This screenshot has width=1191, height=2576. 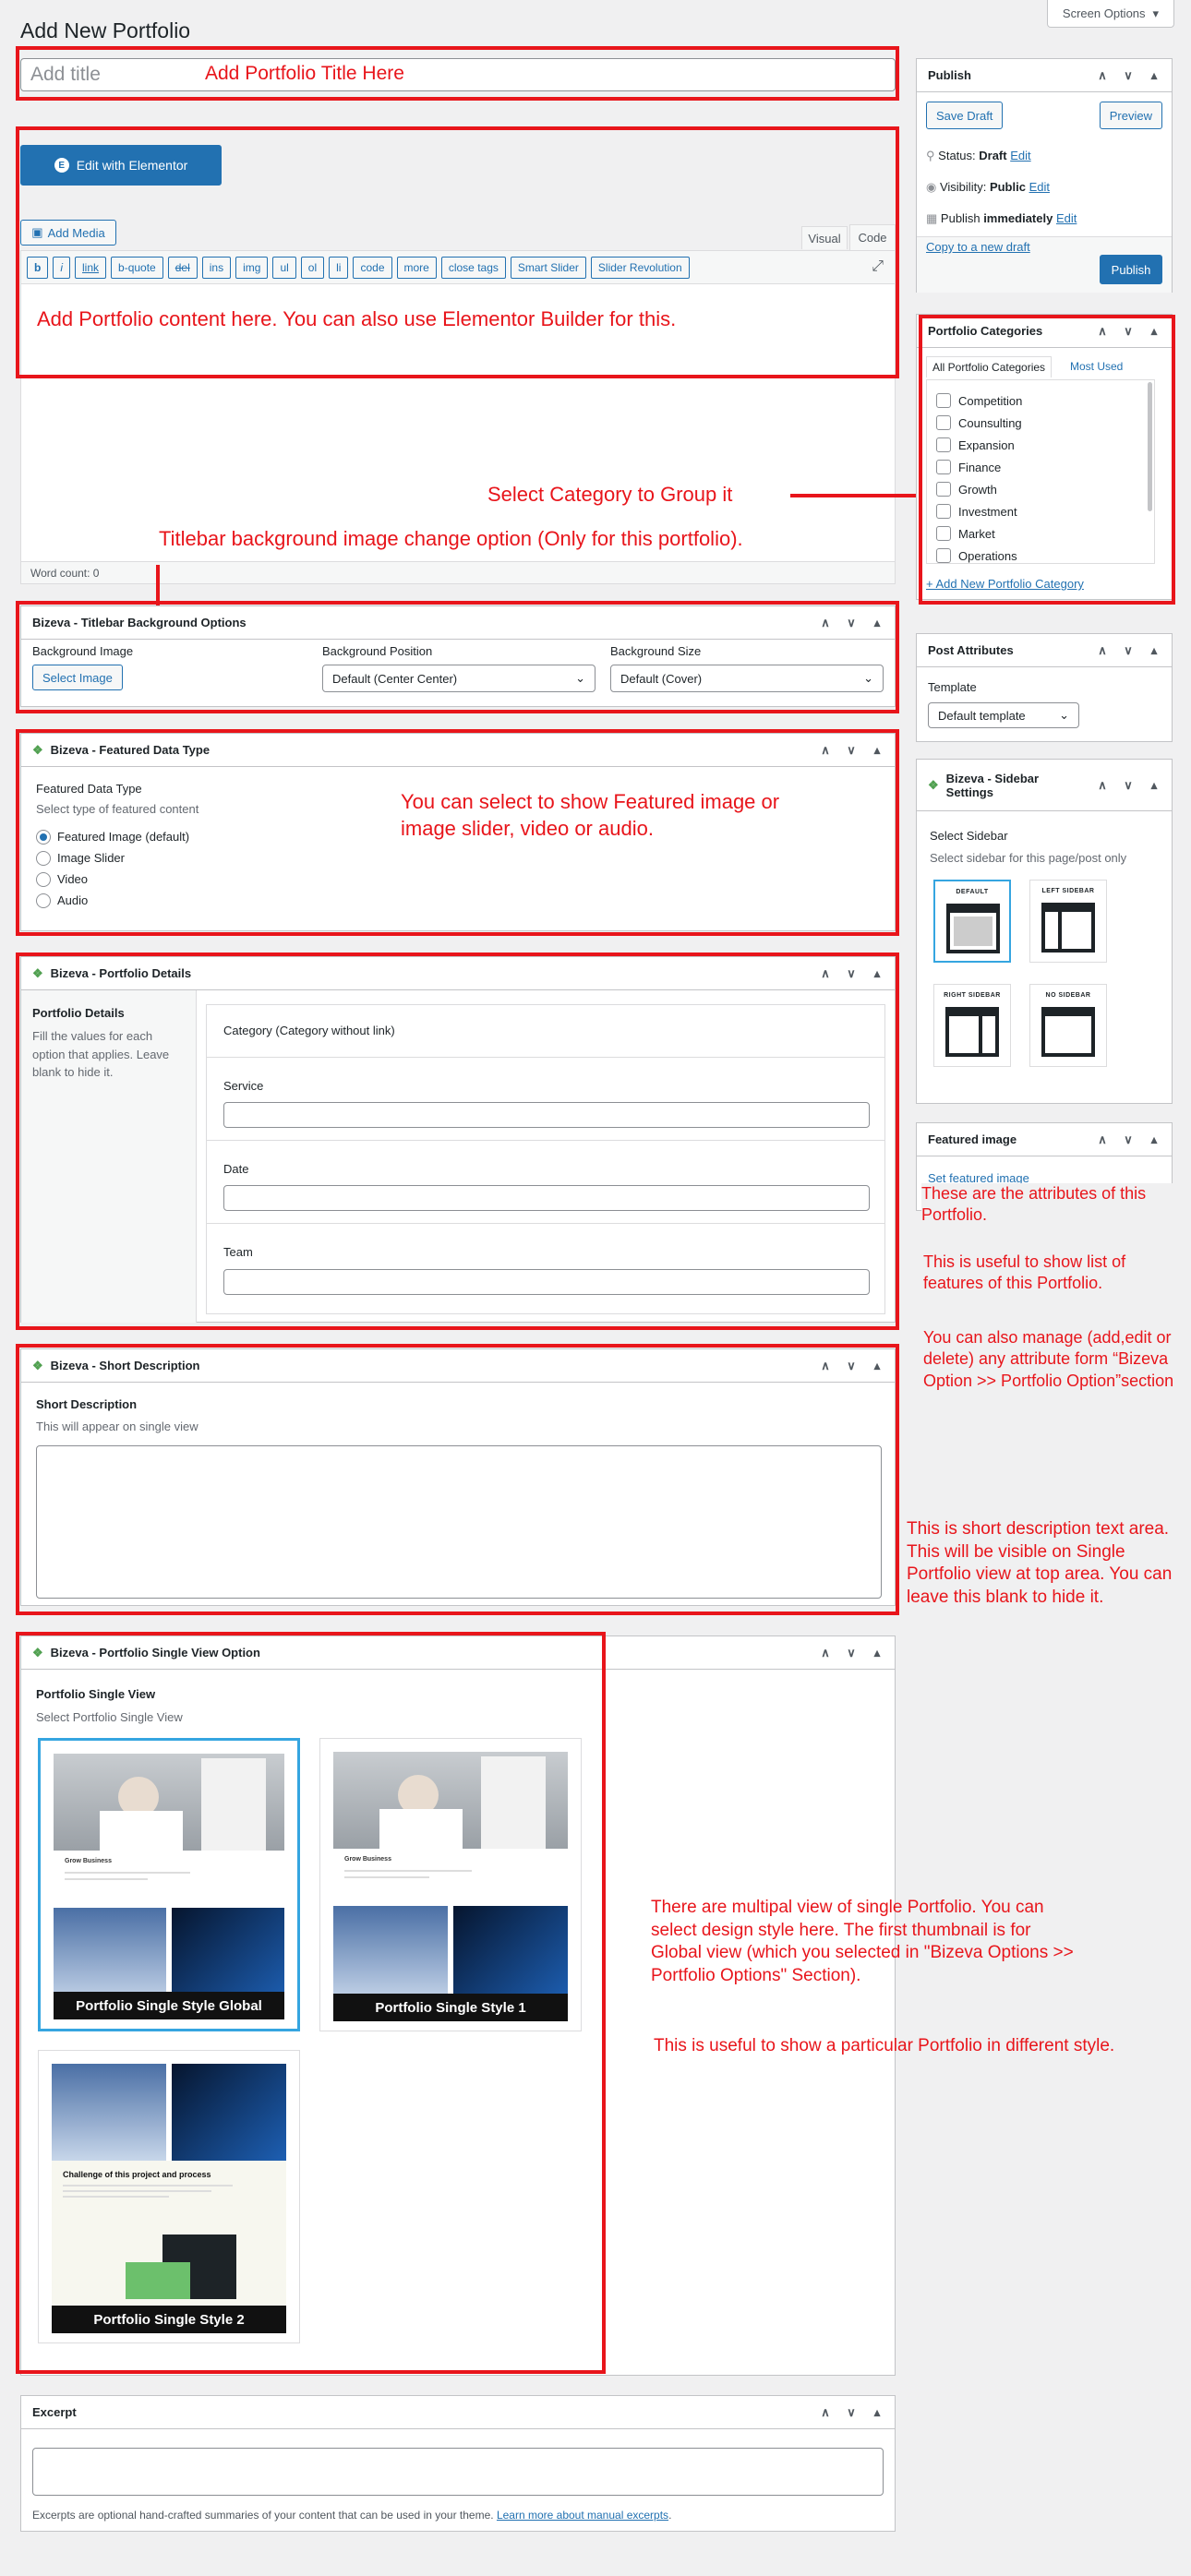 I want to click on qt-ol: ol, so click(x=312, y=268).